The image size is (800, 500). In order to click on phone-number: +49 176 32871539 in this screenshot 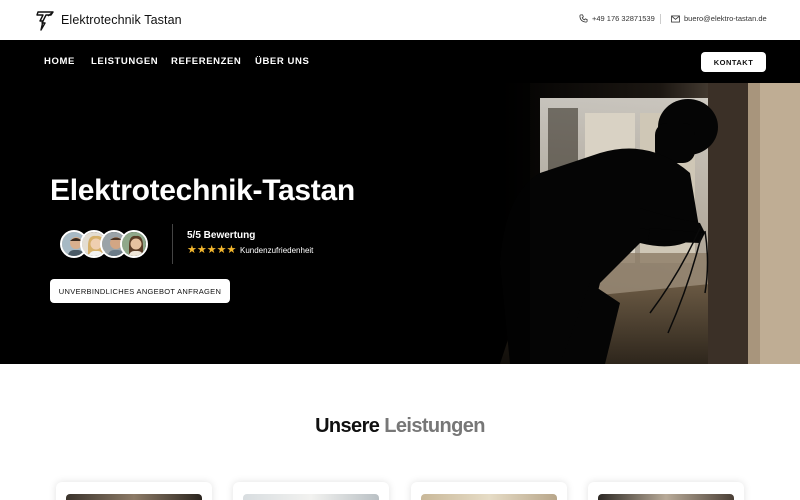, I will do `click(623, 18)`.